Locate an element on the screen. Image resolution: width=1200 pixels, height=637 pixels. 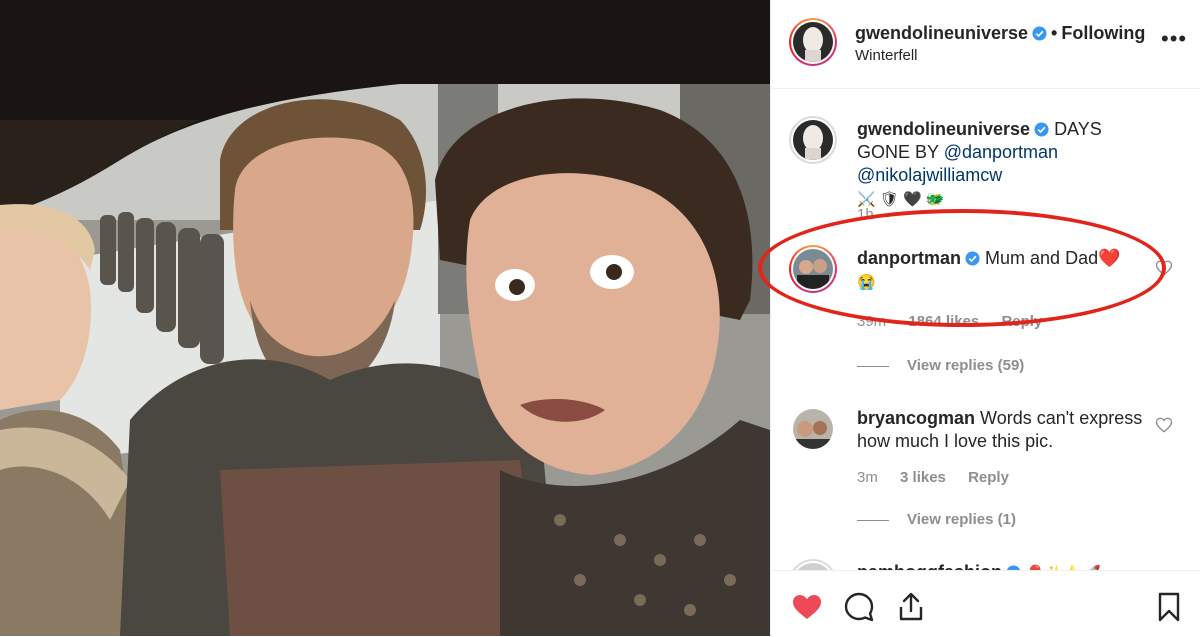
caption-avatar is located at coordinates (813, 140).